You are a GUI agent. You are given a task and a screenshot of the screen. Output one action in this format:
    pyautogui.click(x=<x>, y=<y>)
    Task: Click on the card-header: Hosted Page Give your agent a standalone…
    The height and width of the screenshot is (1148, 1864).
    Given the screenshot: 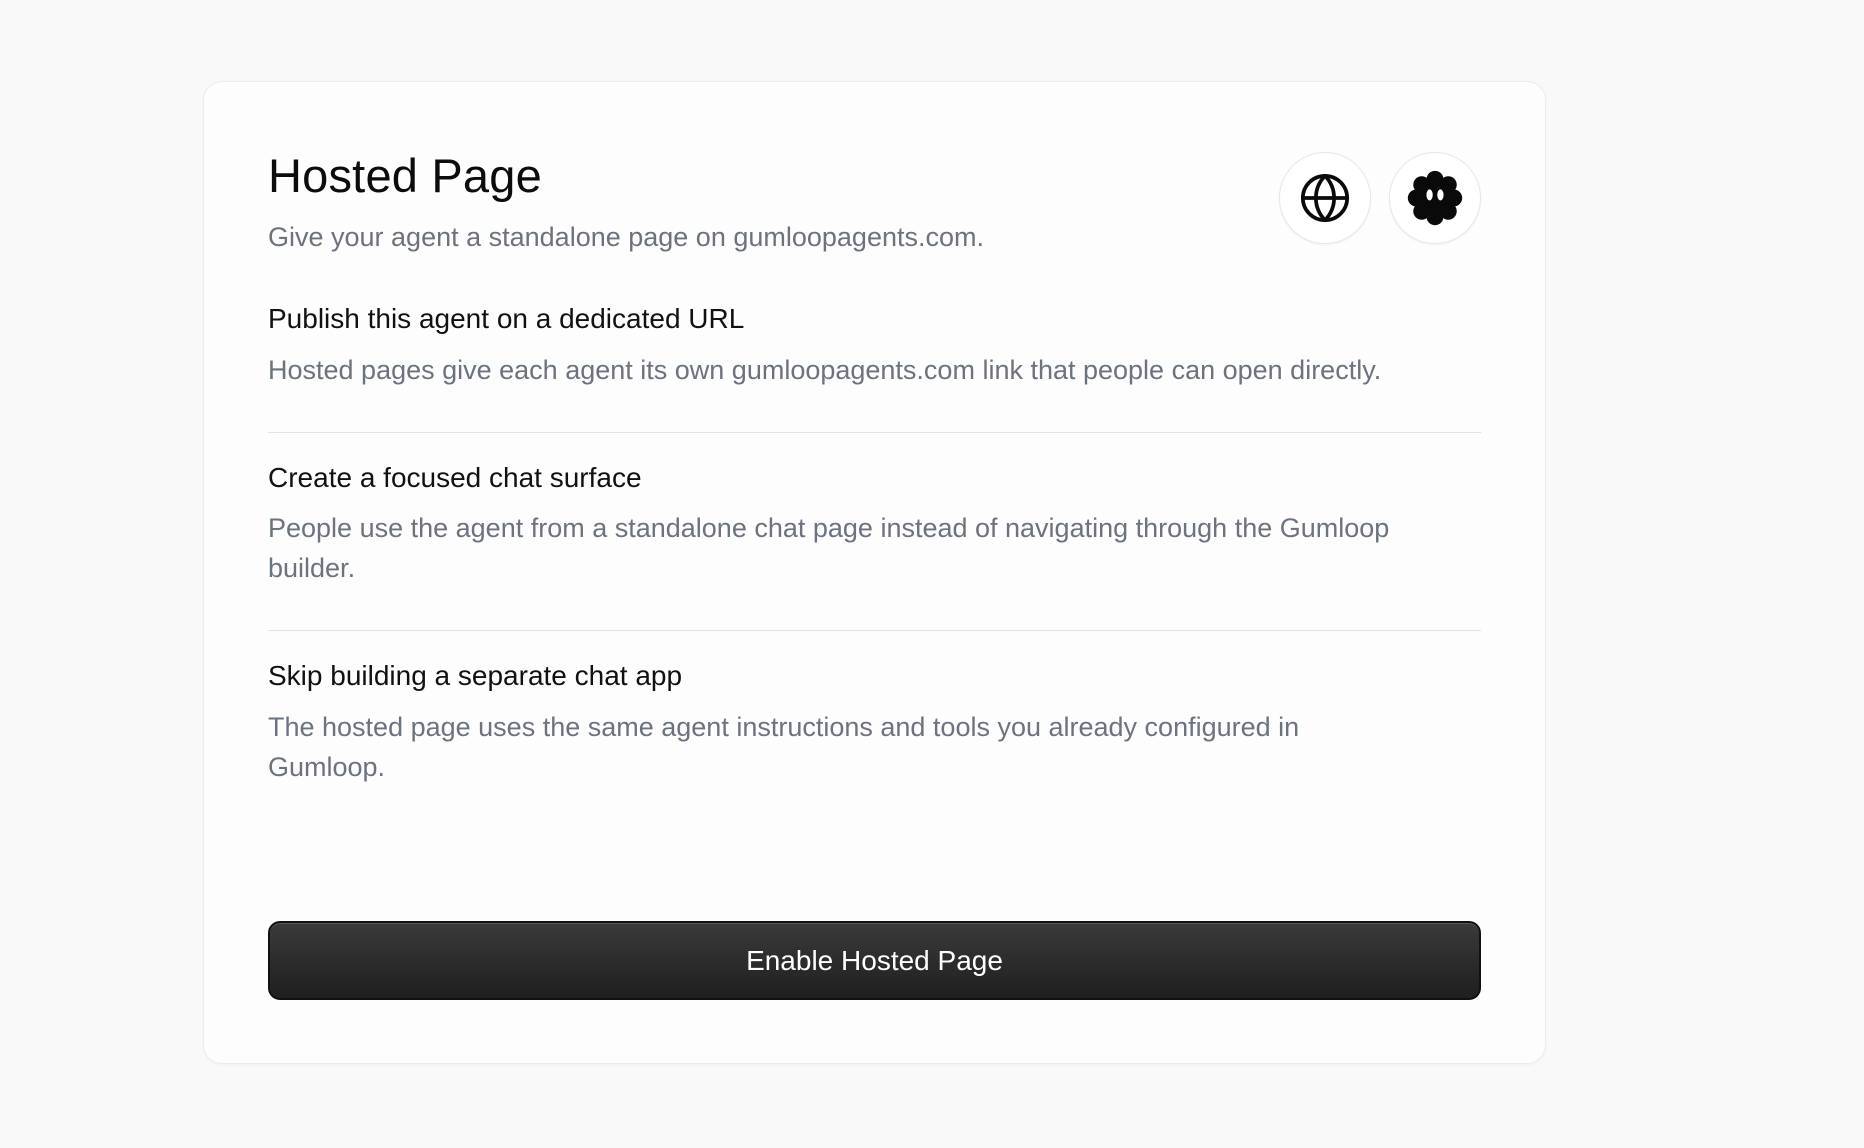 What is the action you would take?
    pyautogui.click(x=874, y=227)
    